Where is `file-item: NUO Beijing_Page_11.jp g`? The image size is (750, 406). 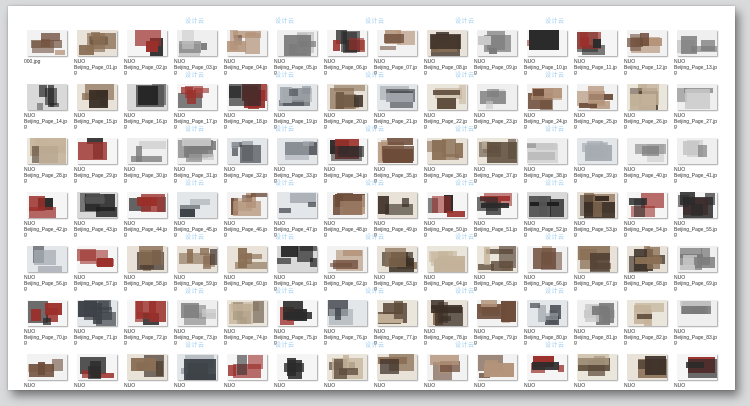 file-item: NUO Beijing_Page_11.jp g is located at coordinates (597, 56).